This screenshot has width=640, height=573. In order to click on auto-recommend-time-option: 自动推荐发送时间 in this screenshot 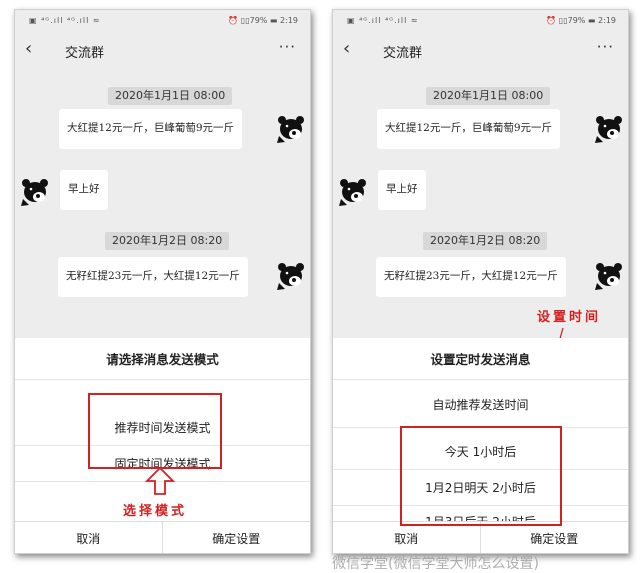, I will do `click(480, 405)`.